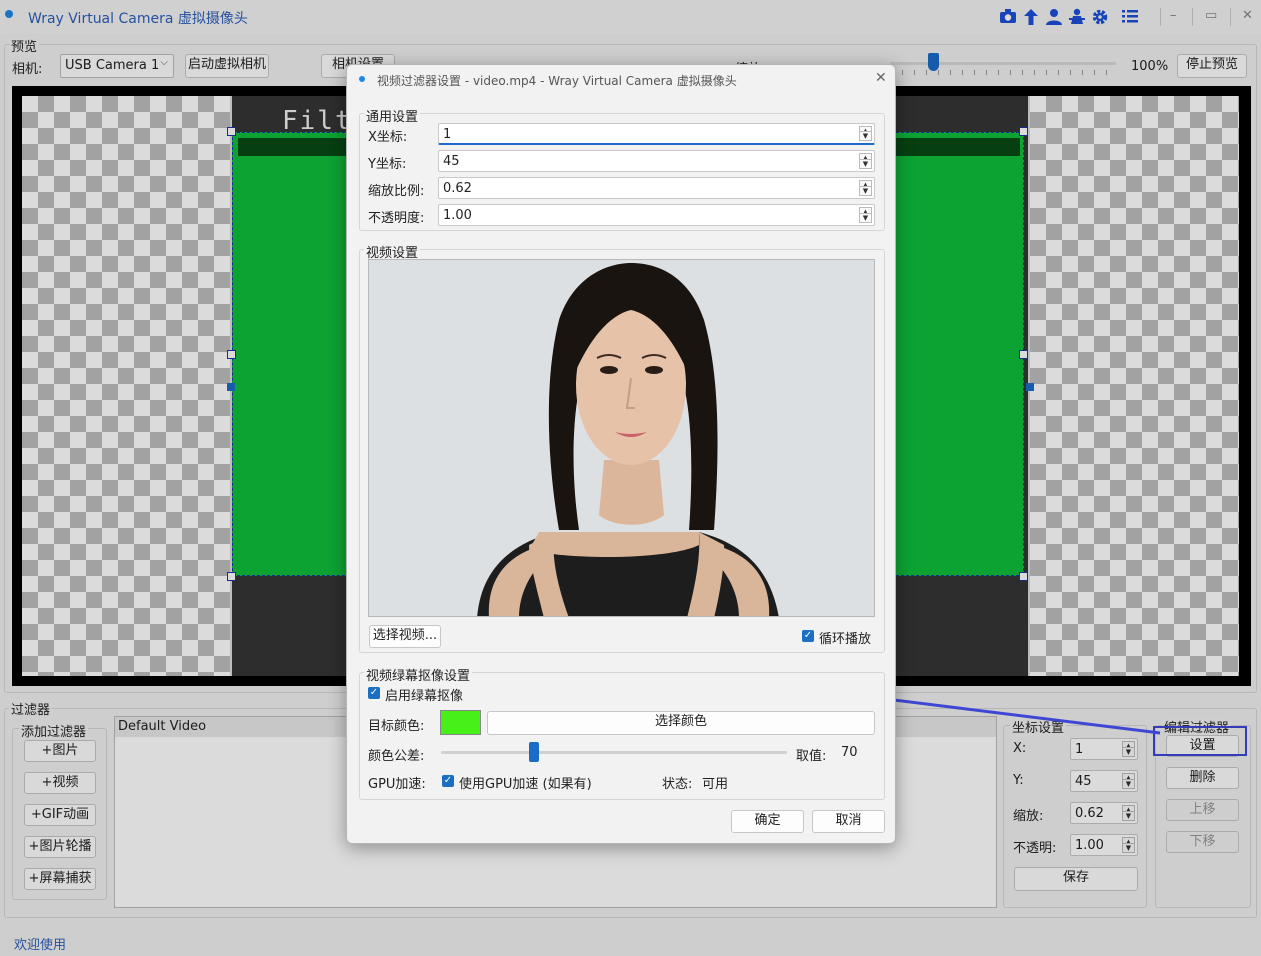 Image resolution: width=1261 pixels, height=956 pixels. I want to click on scale-label: 缩放比例:, so click(396, 191).